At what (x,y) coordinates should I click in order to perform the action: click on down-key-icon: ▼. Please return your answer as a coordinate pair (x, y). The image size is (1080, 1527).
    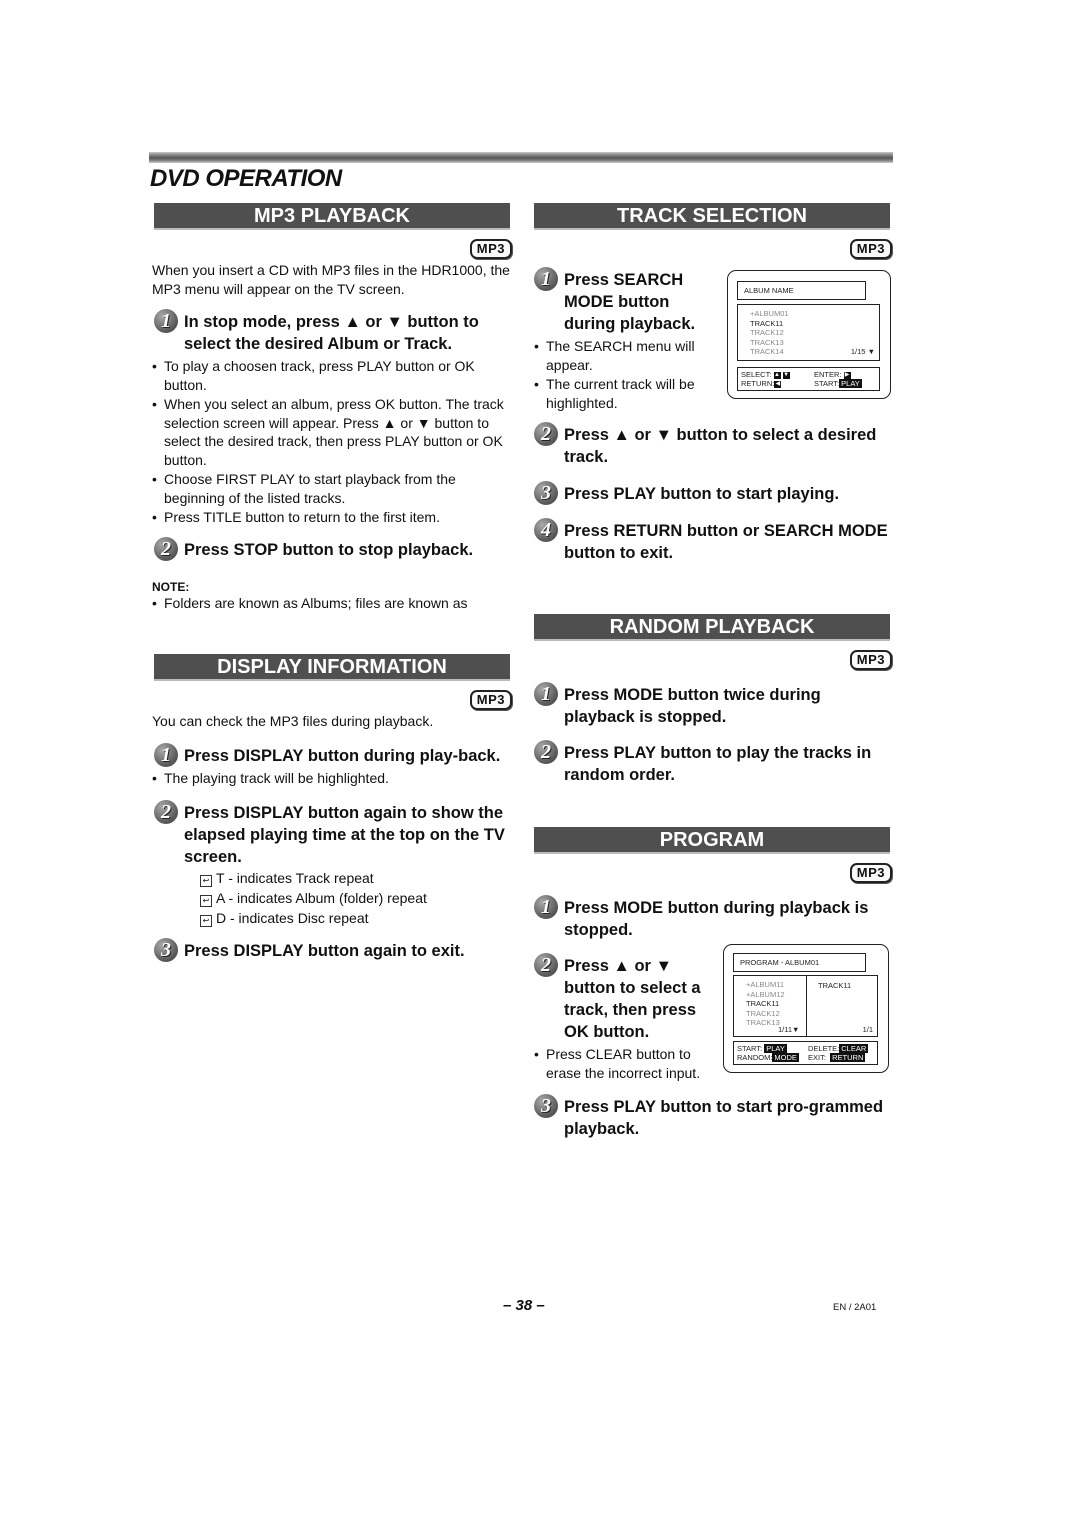
    Looking at the image, I should click on (786, 375).